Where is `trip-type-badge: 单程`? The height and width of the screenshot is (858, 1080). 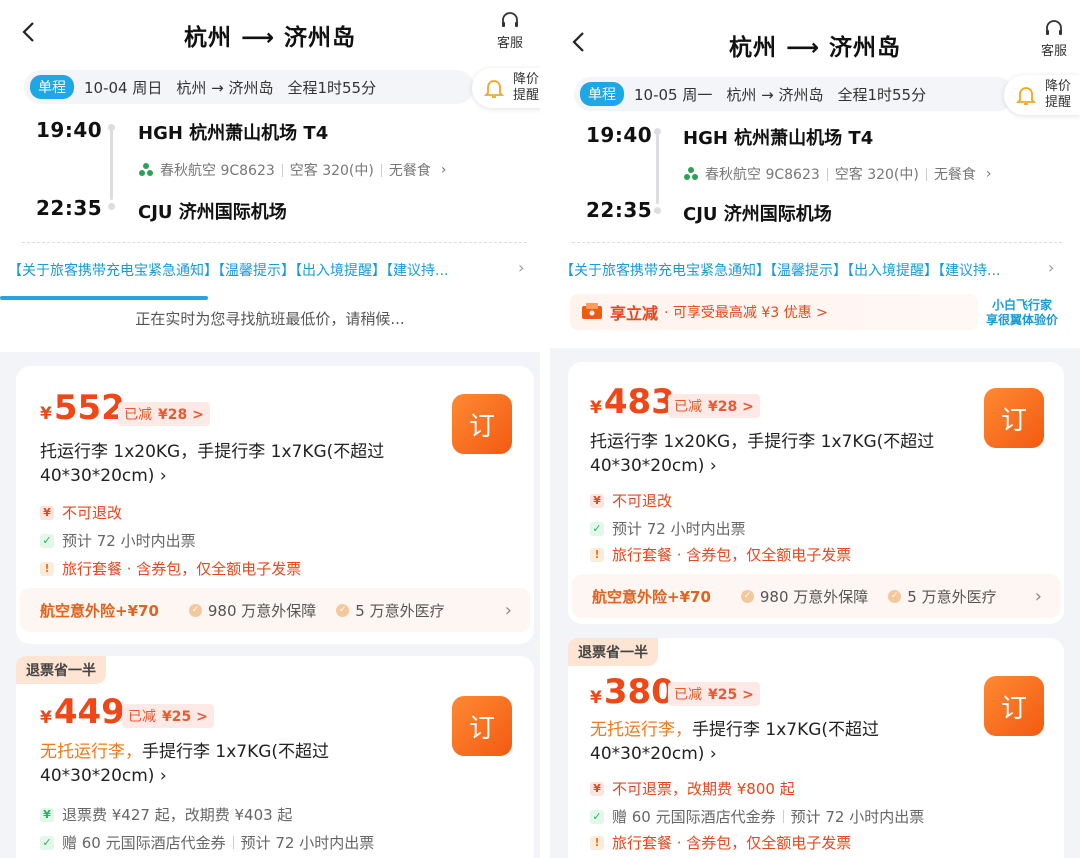
trip-type-badge: 单程 is located at coordinates (52, 87).